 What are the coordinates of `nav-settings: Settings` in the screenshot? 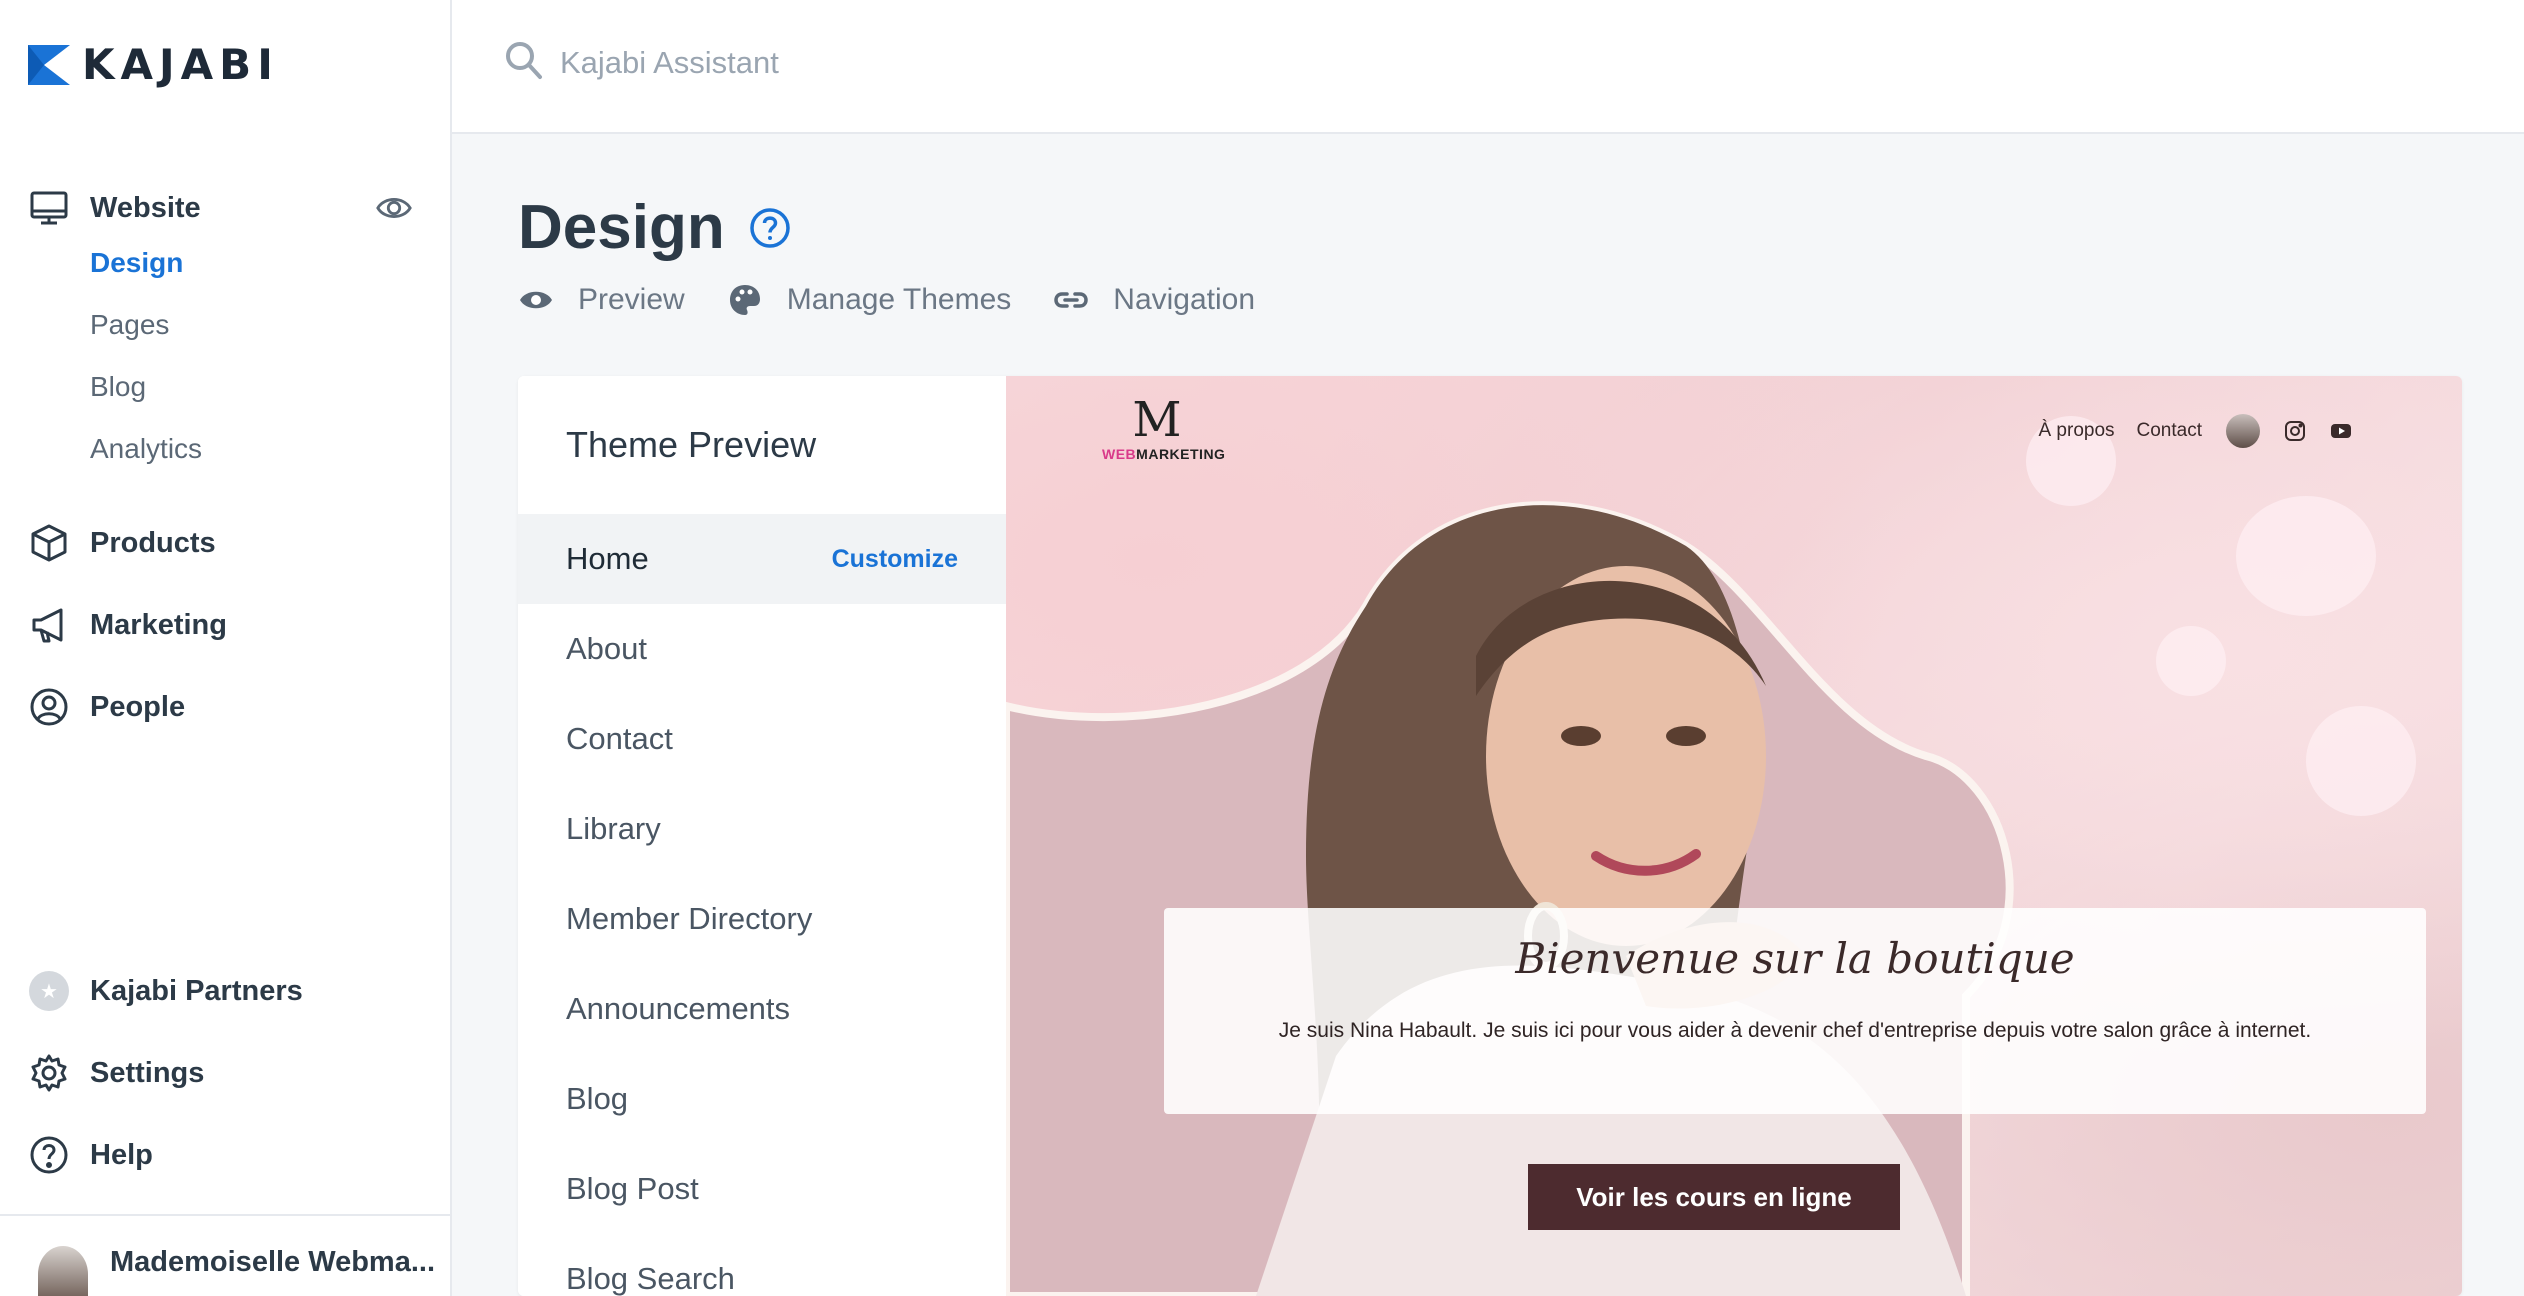 It's located at (226, 1073).